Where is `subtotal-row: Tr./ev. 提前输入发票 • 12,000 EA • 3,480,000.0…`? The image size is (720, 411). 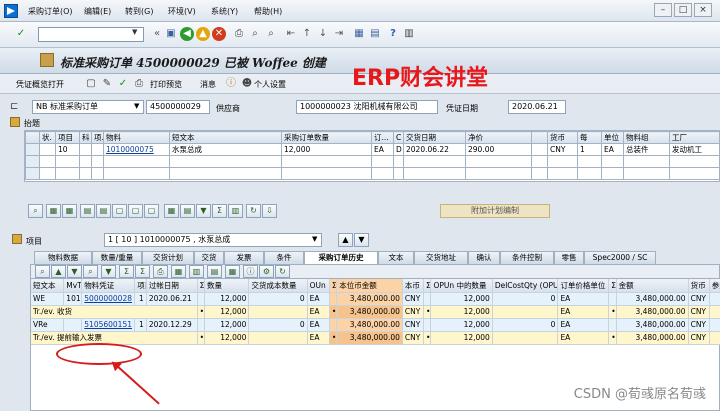
subtotal-row: Tr./ev. 提前输入发票 • 12,000 EA • 3,480,000.0… is located at coordinates (375, 338).